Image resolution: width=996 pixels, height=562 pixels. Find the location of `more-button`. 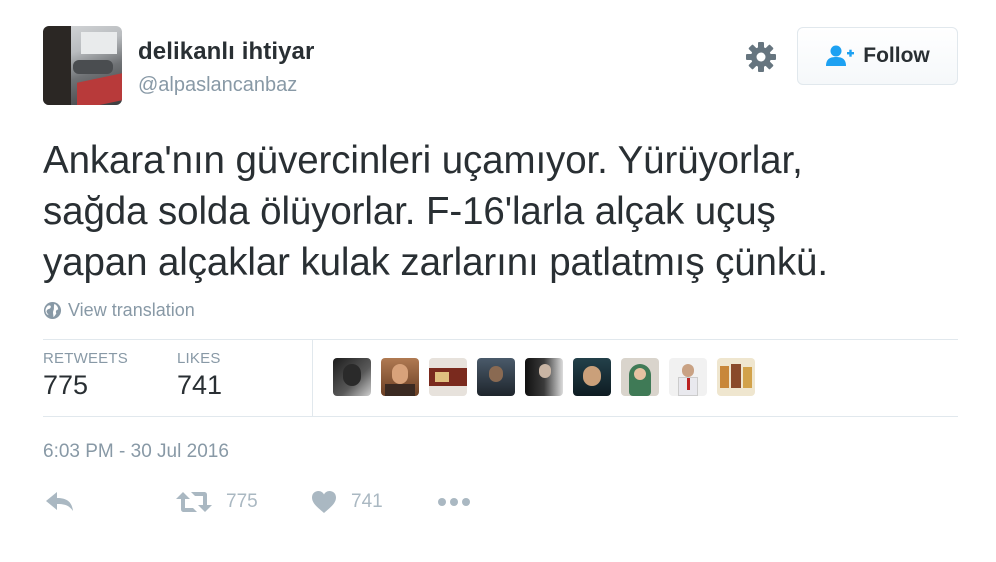

more-button is located at coordinates (454, 502).